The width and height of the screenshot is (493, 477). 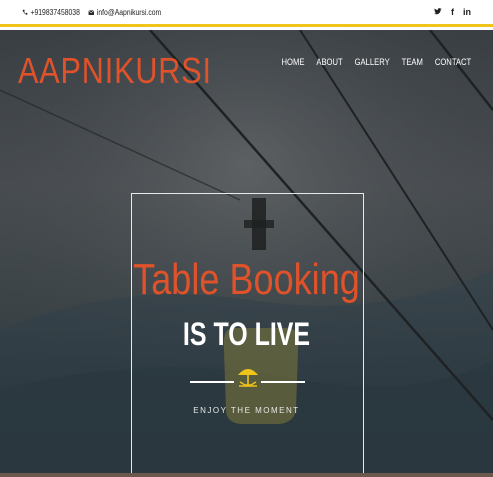 I want to click on phone-item: +919837458038, so click(x=51, y=12).